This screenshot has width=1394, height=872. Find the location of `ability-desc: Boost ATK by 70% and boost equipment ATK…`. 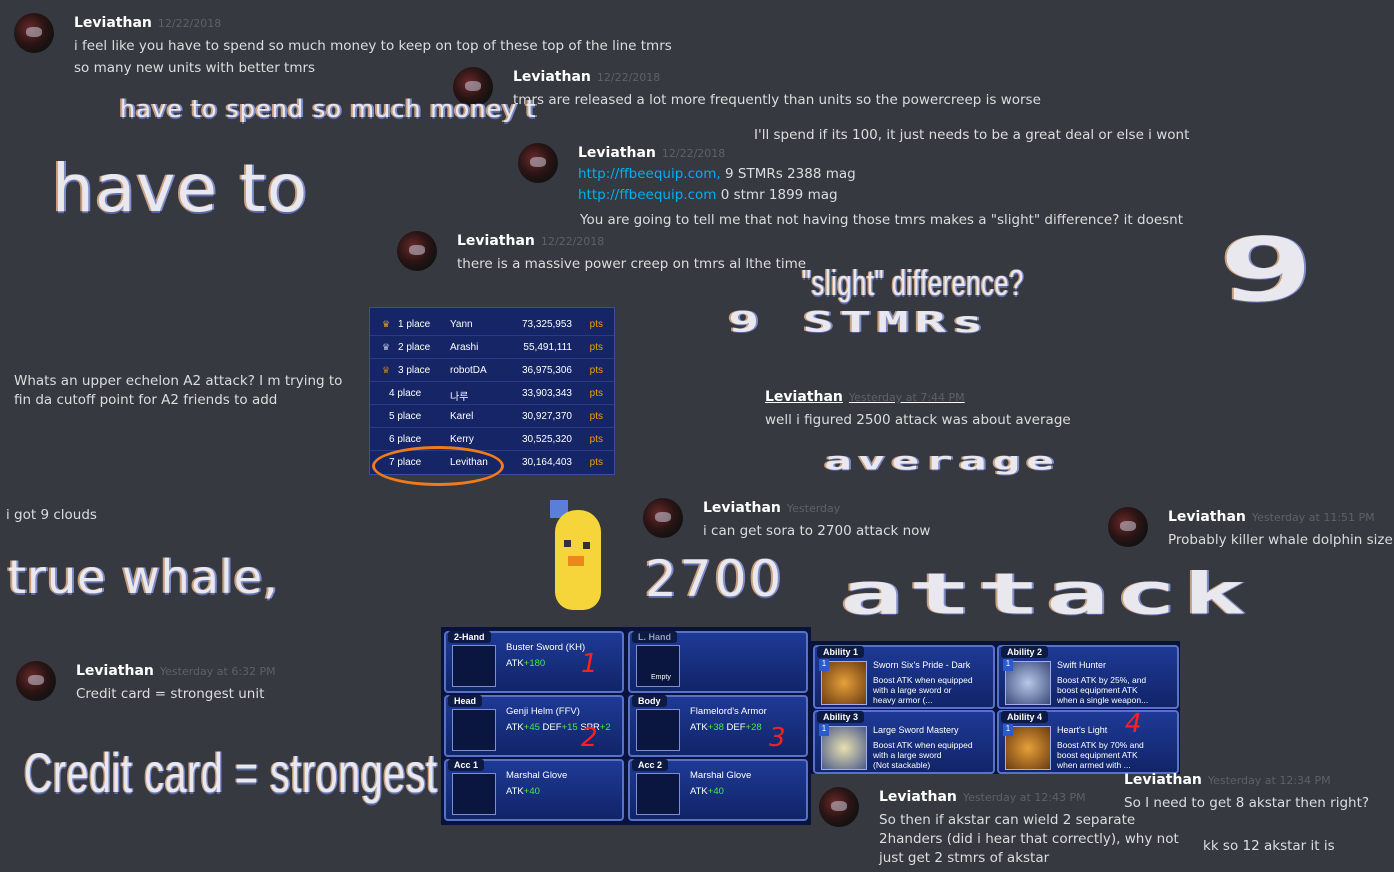

ability-desc: Boost ATK by 70% and boost equipment ATK… is located at coordinates (1100, 755).